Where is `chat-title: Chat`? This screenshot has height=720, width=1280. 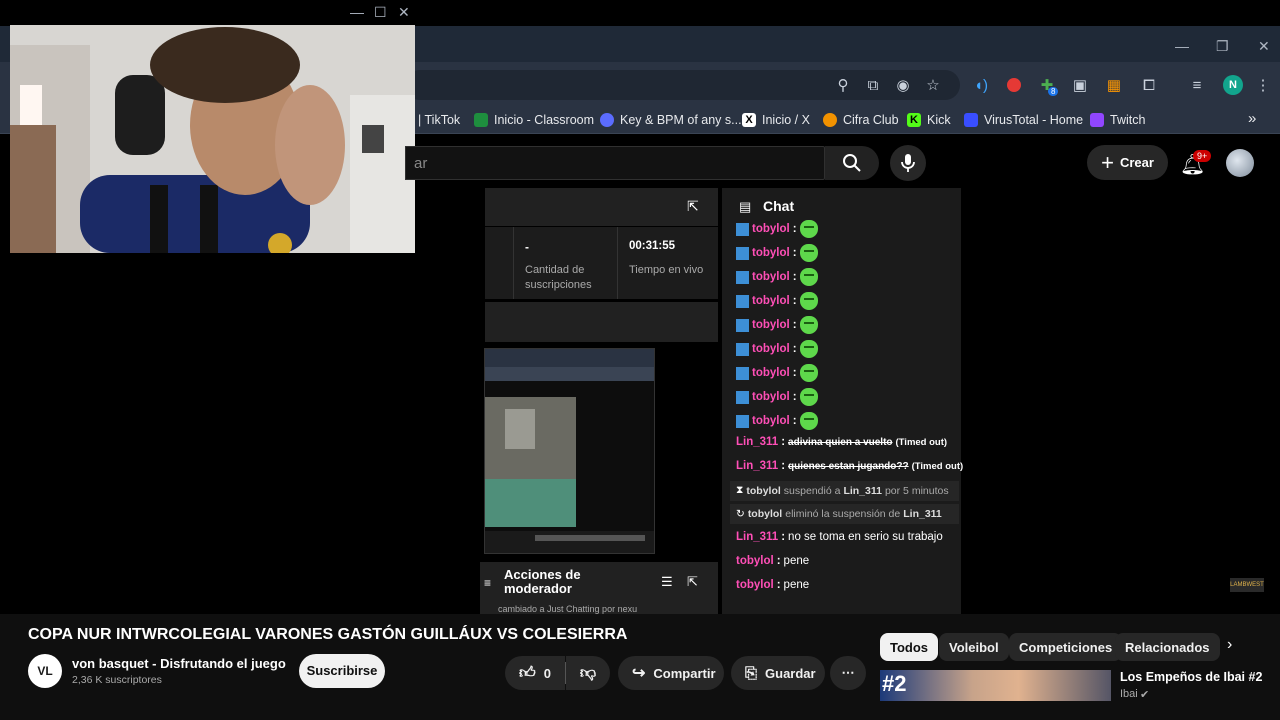 chat-title: Chat is located at coordinates (779, 206).